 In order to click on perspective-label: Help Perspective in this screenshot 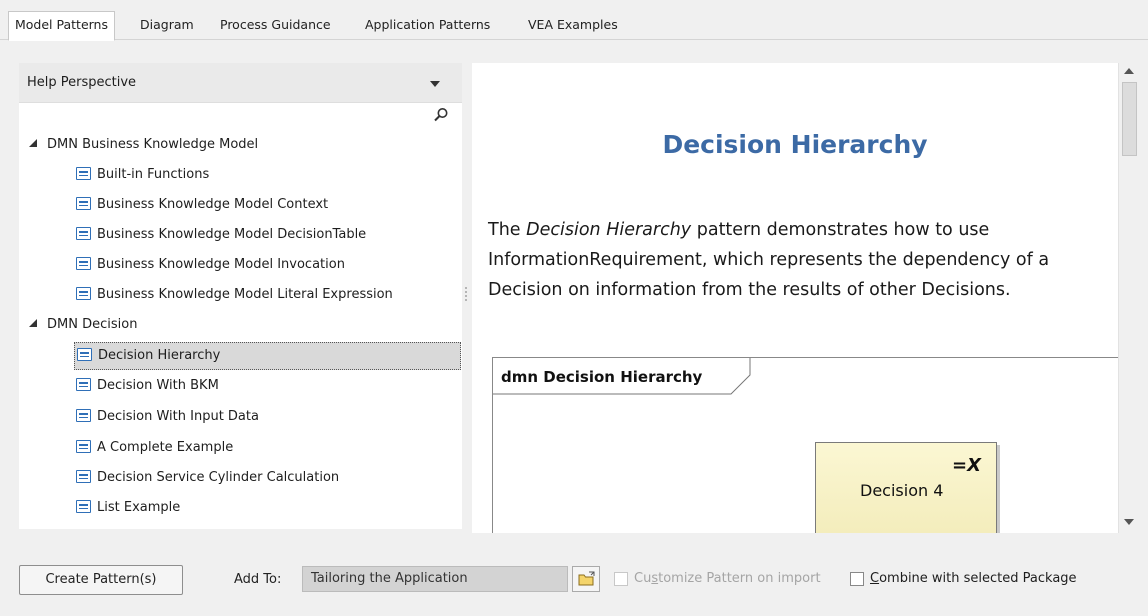, I will do `click(82, 82)`.